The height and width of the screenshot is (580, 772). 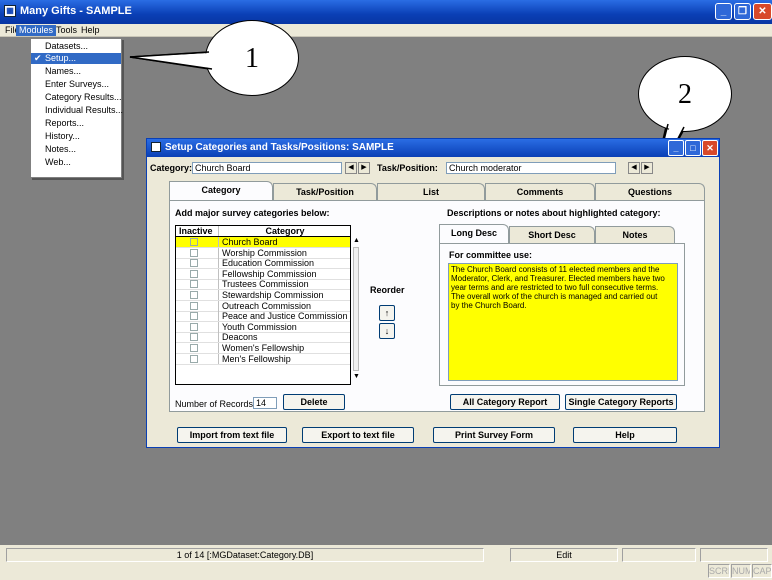 What do you see at coordinates (196, 231) in the screenshot?
I see `header-inactive: Inactive` at bounding box center [196, 231].